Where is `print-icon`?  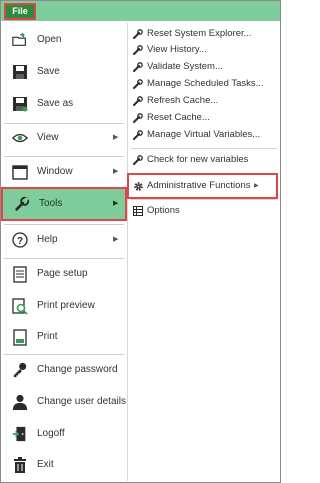 print-icon is located at coordinates (20, 337).